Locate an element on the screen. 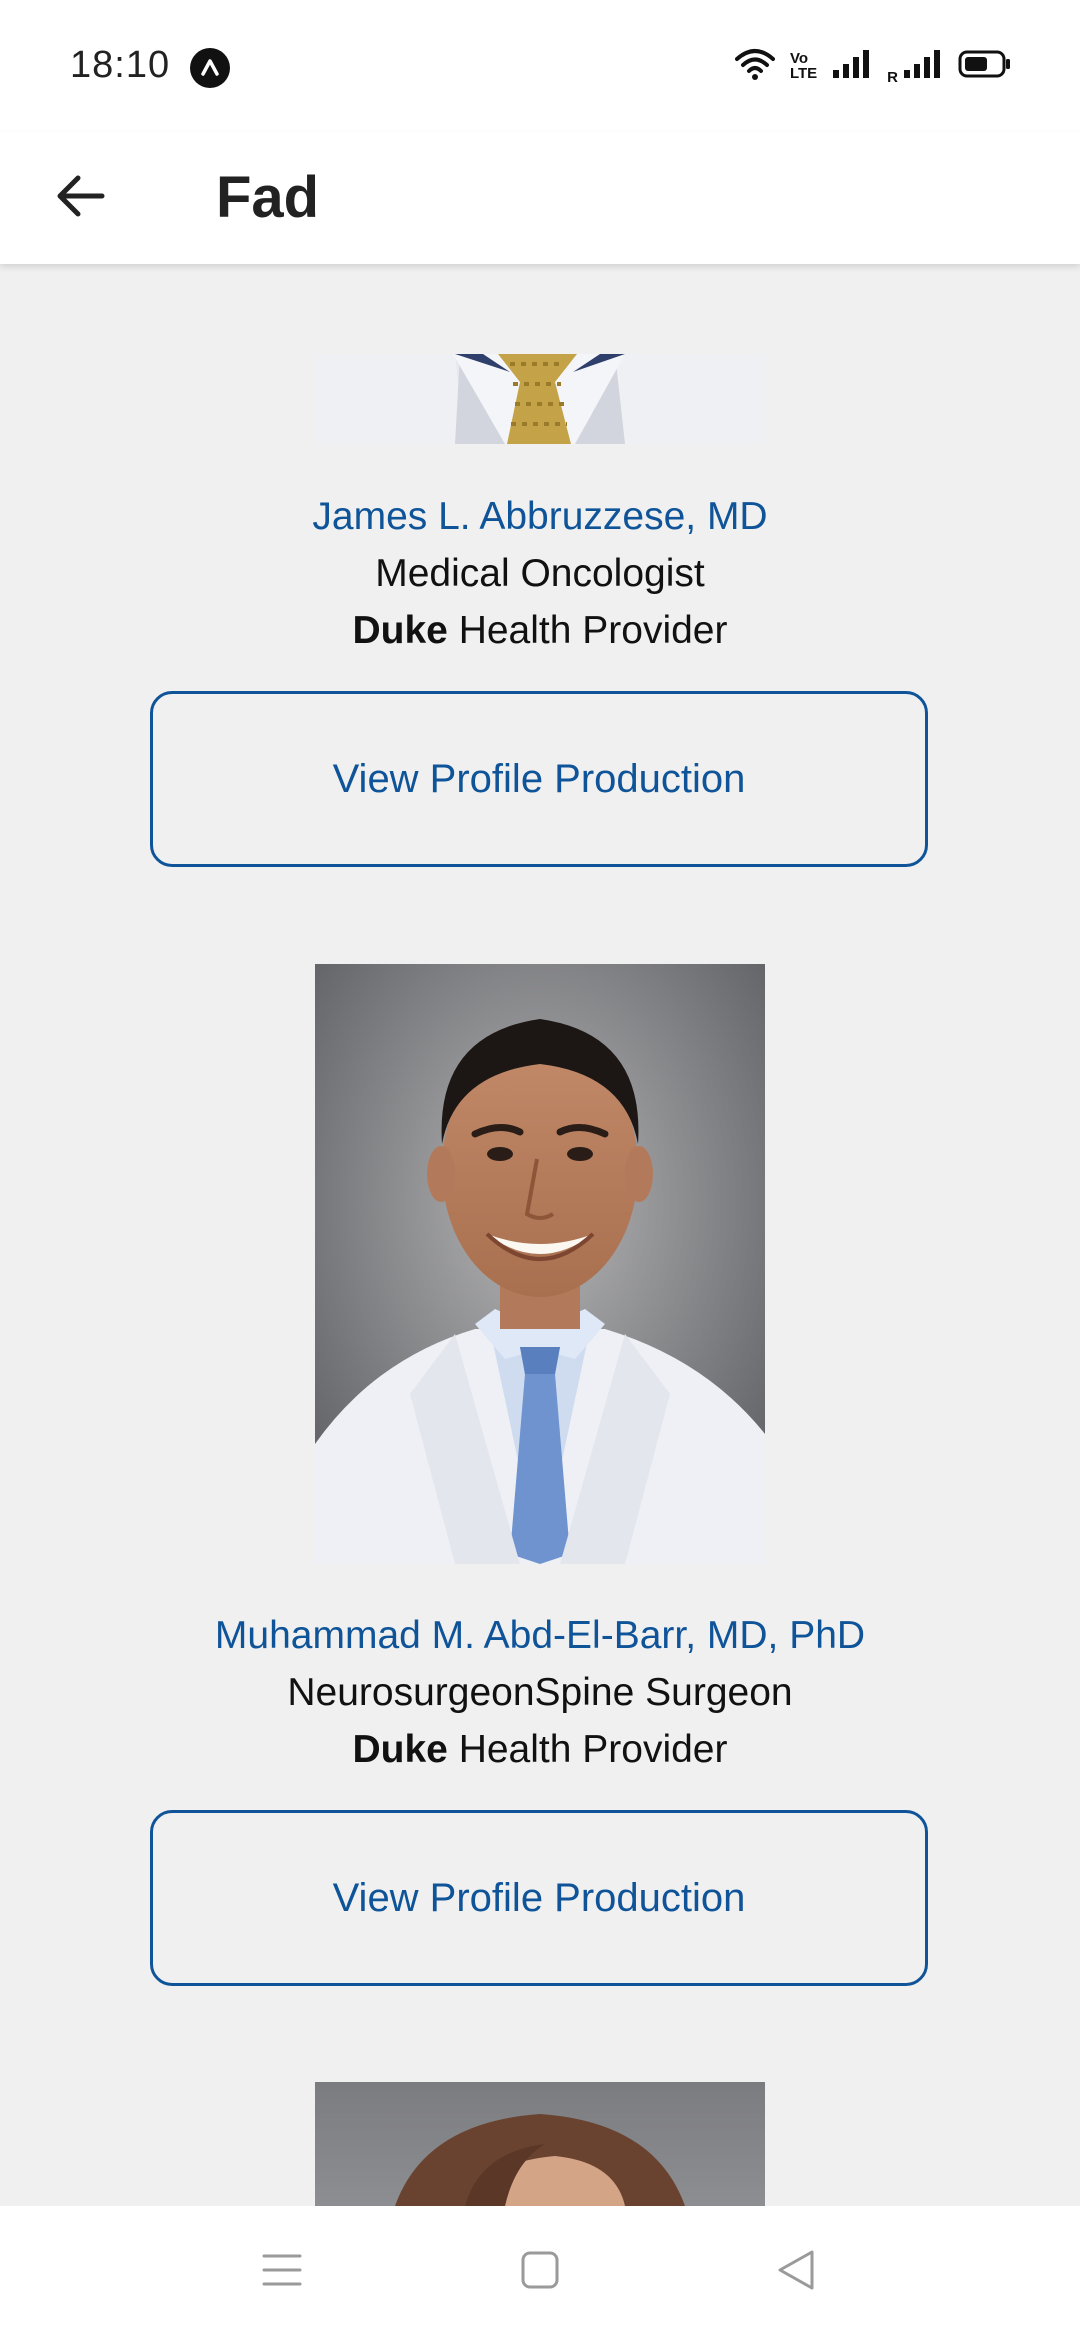 The height and width of the screenshot is (2340, 1080). app-bar: Fad is located at coordinates (540, 198).